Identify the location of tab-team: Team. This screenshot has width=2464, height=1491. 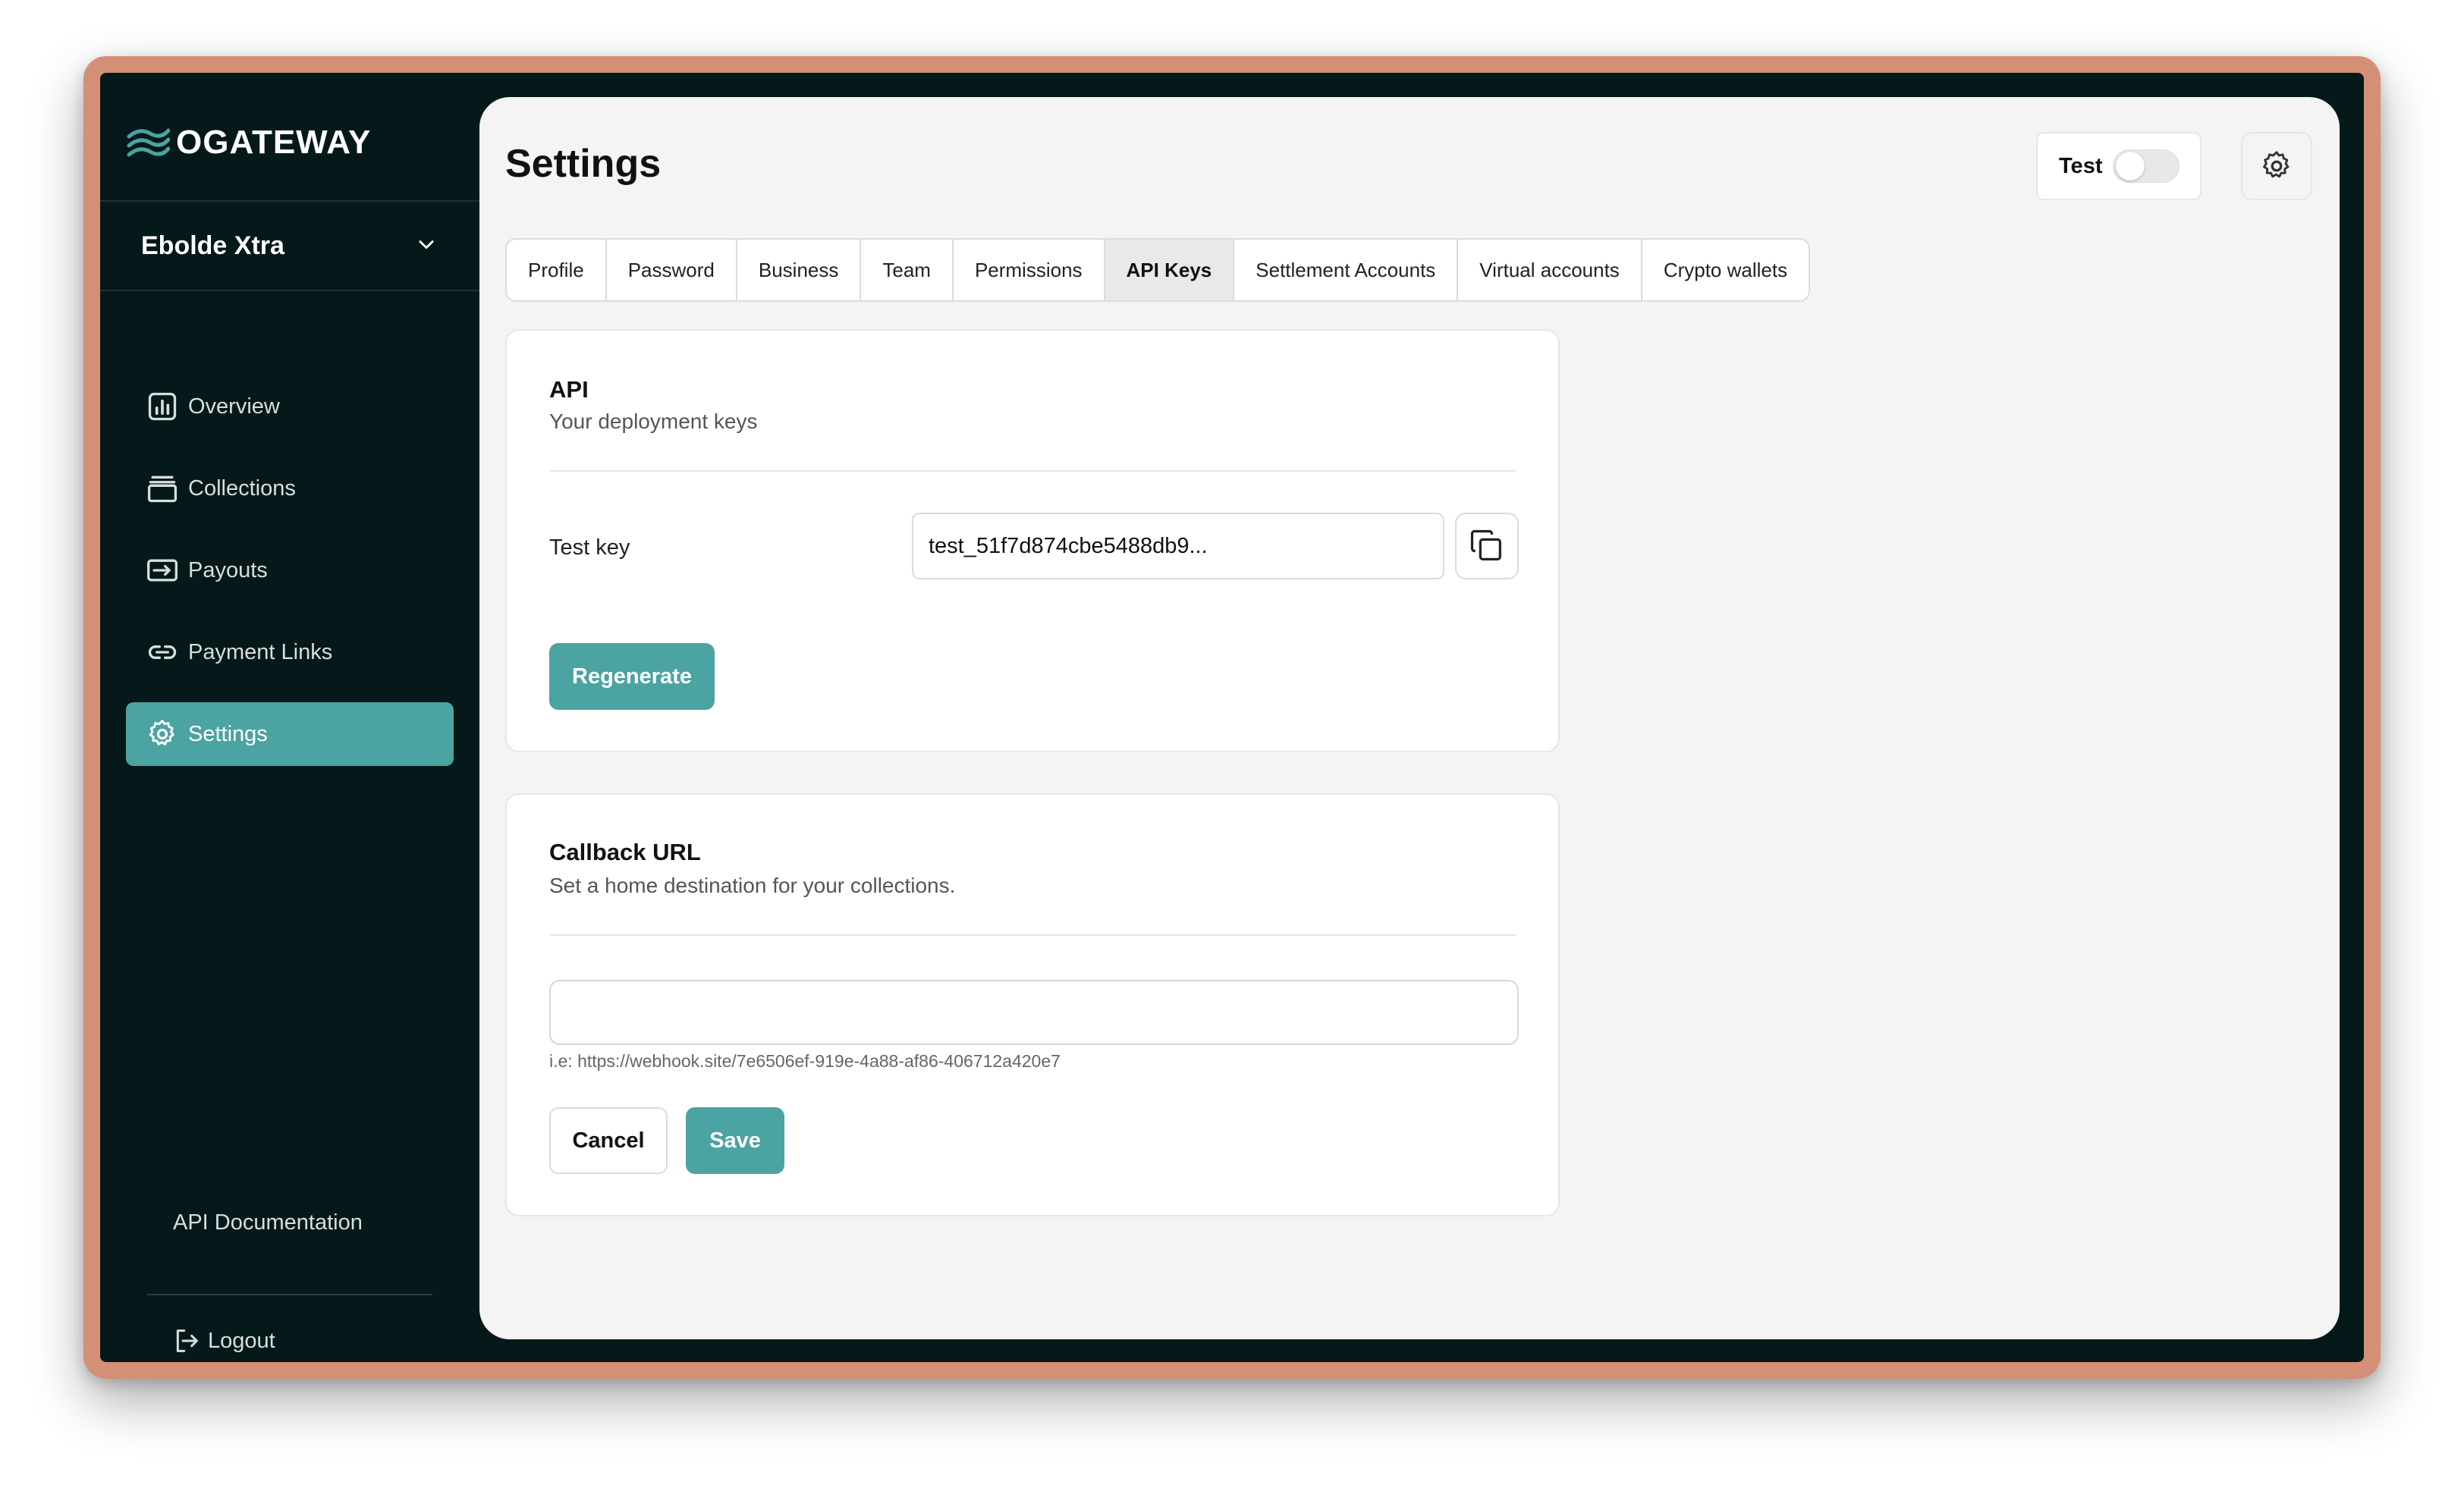
(907, 270).